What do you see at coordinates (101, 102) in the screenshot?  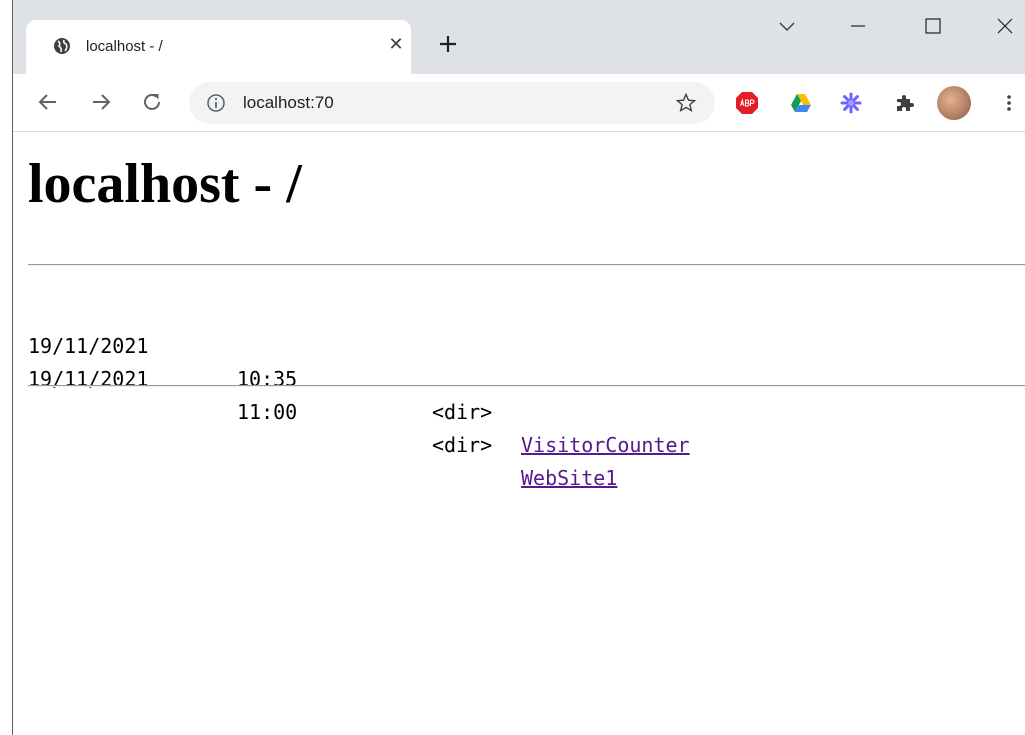 I see `forward-arrow-icon` at bounding box center [101, 102].